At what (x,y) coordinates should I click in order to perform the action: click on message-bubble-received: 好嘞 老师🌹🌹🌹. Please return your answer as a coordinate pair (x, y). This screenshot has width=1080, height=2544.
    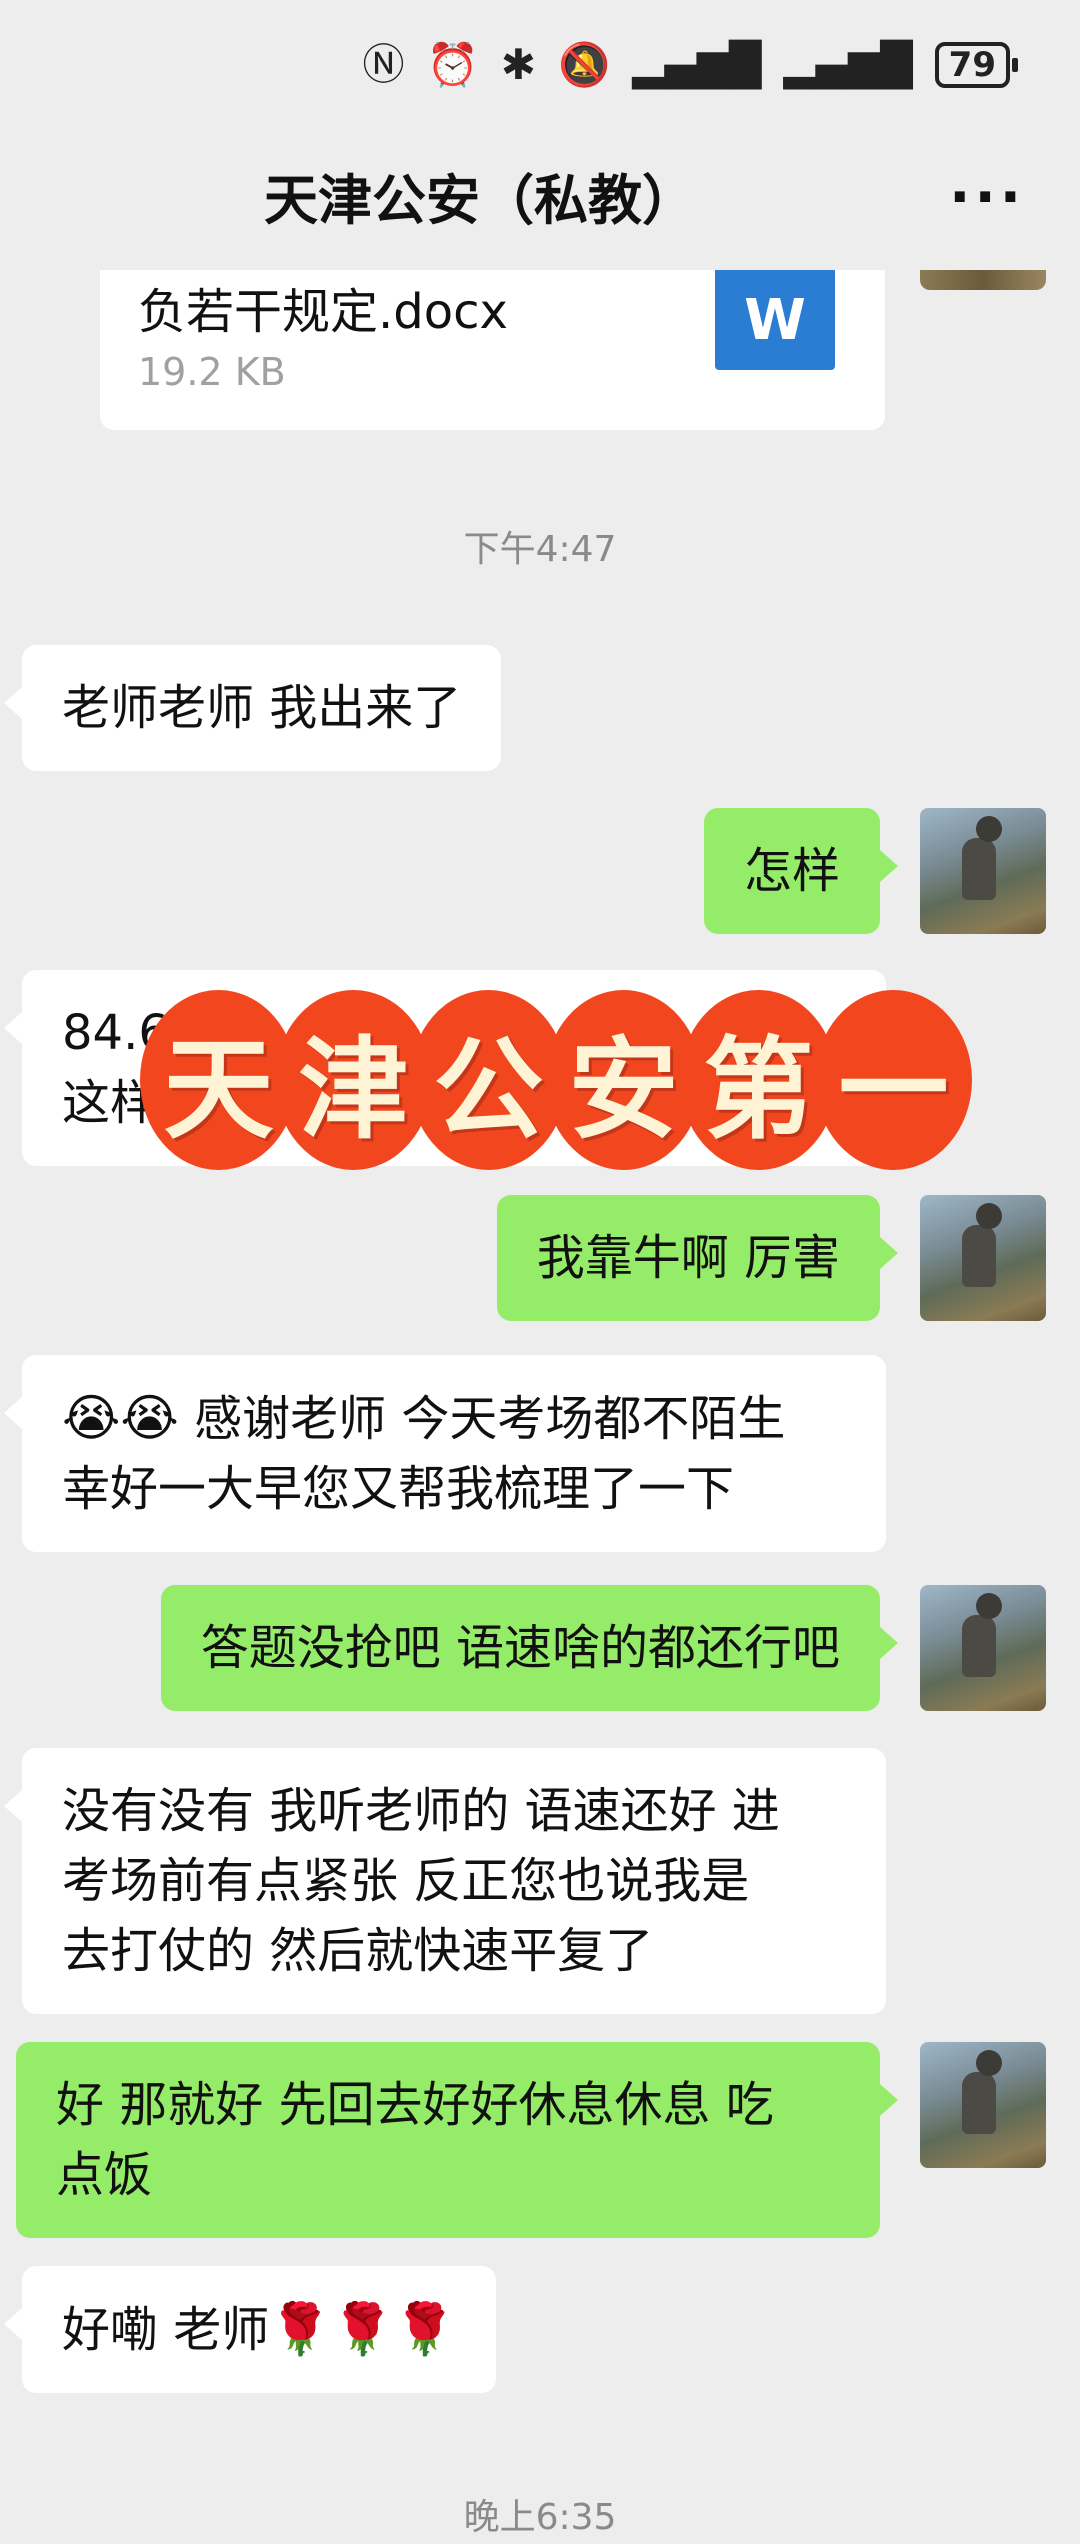
    Looking at the image, I should click on (250, 2329).